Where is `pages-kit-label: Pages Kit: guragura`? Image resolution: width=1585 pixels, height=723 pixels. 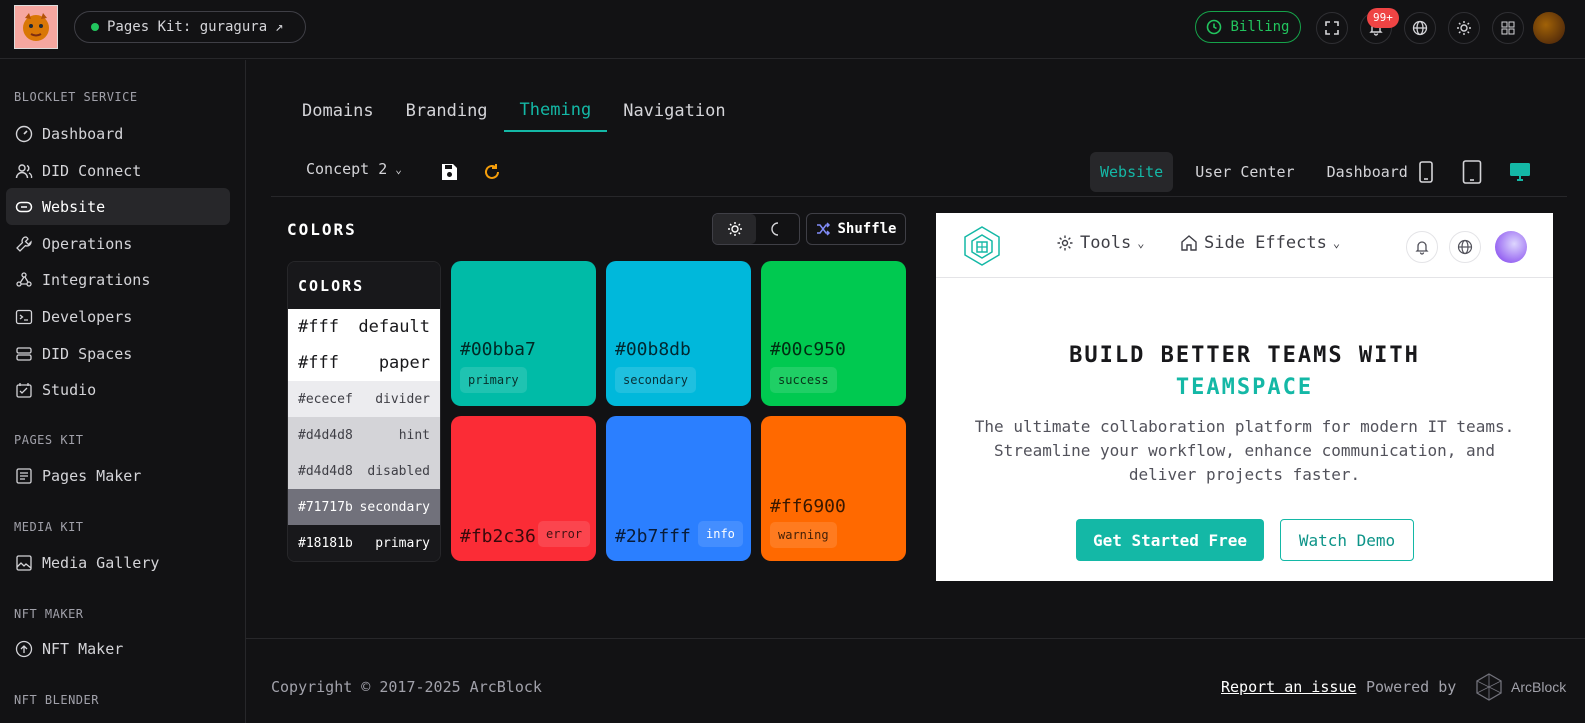
pages-kit-label: Pages Kit: guragura is located at coordinates (187, 27).